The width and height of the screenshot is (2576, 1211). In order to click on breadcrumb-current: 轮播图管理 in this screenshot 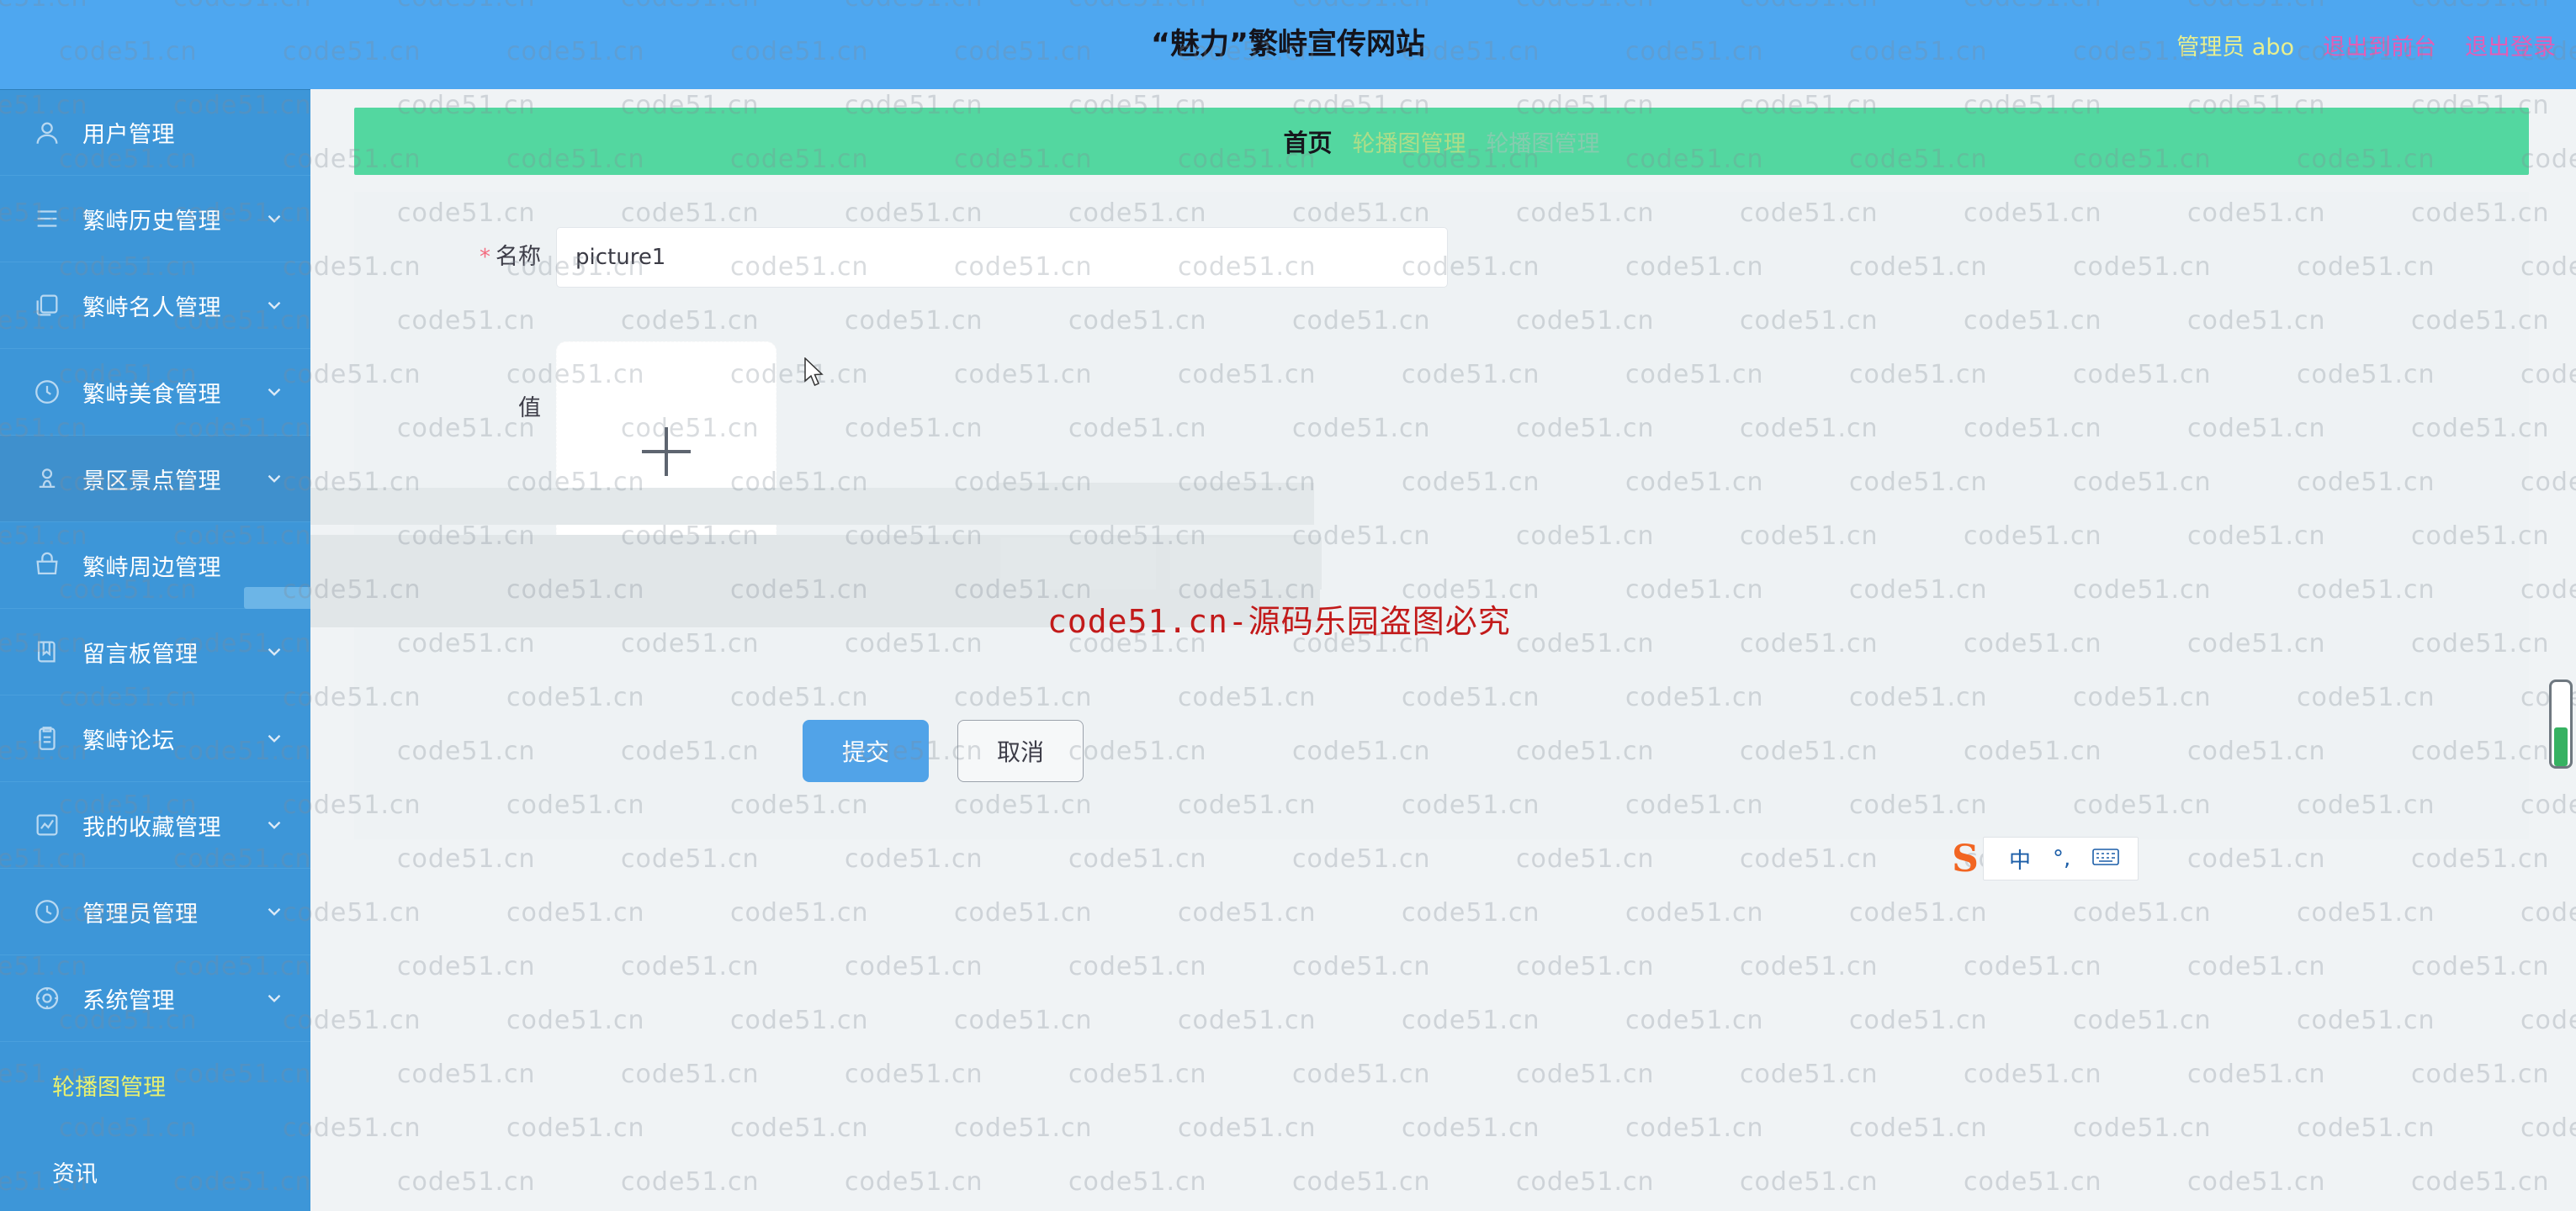, I will do `click(1409, 143)`.